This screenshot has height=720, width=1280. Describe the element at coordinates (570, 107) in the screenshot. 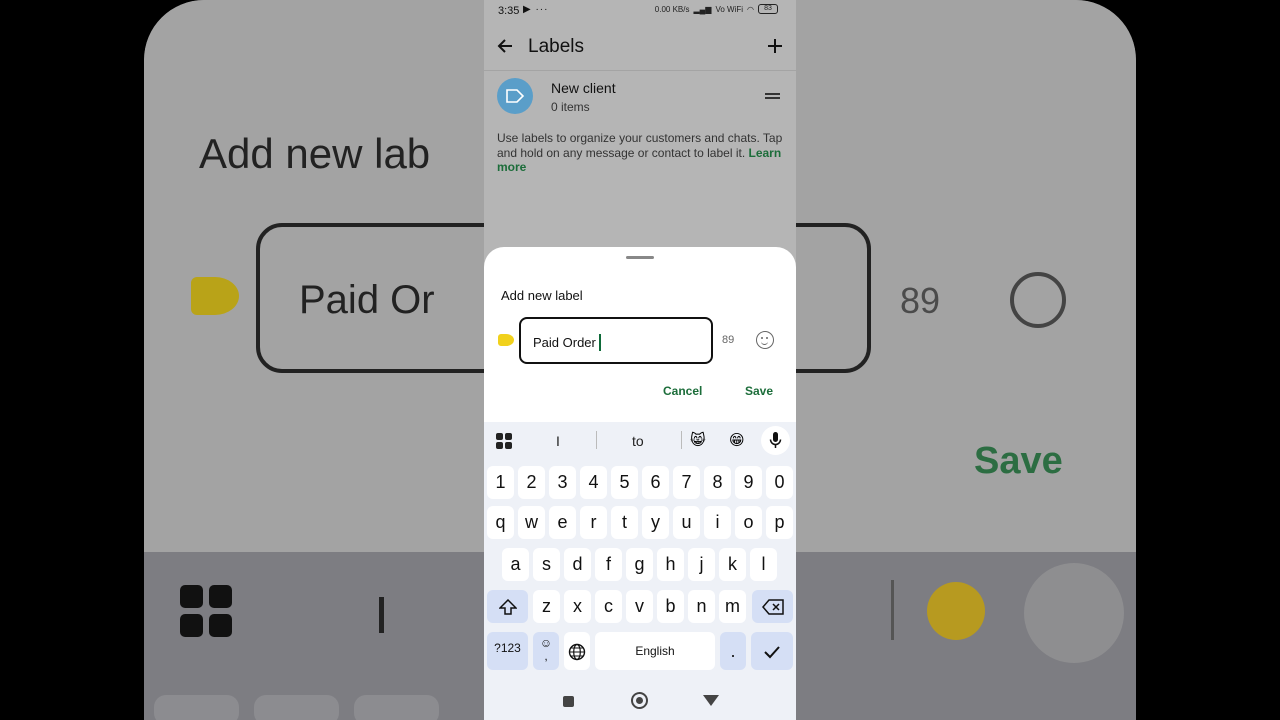

I see `label-item-count: 0 items` at that location.